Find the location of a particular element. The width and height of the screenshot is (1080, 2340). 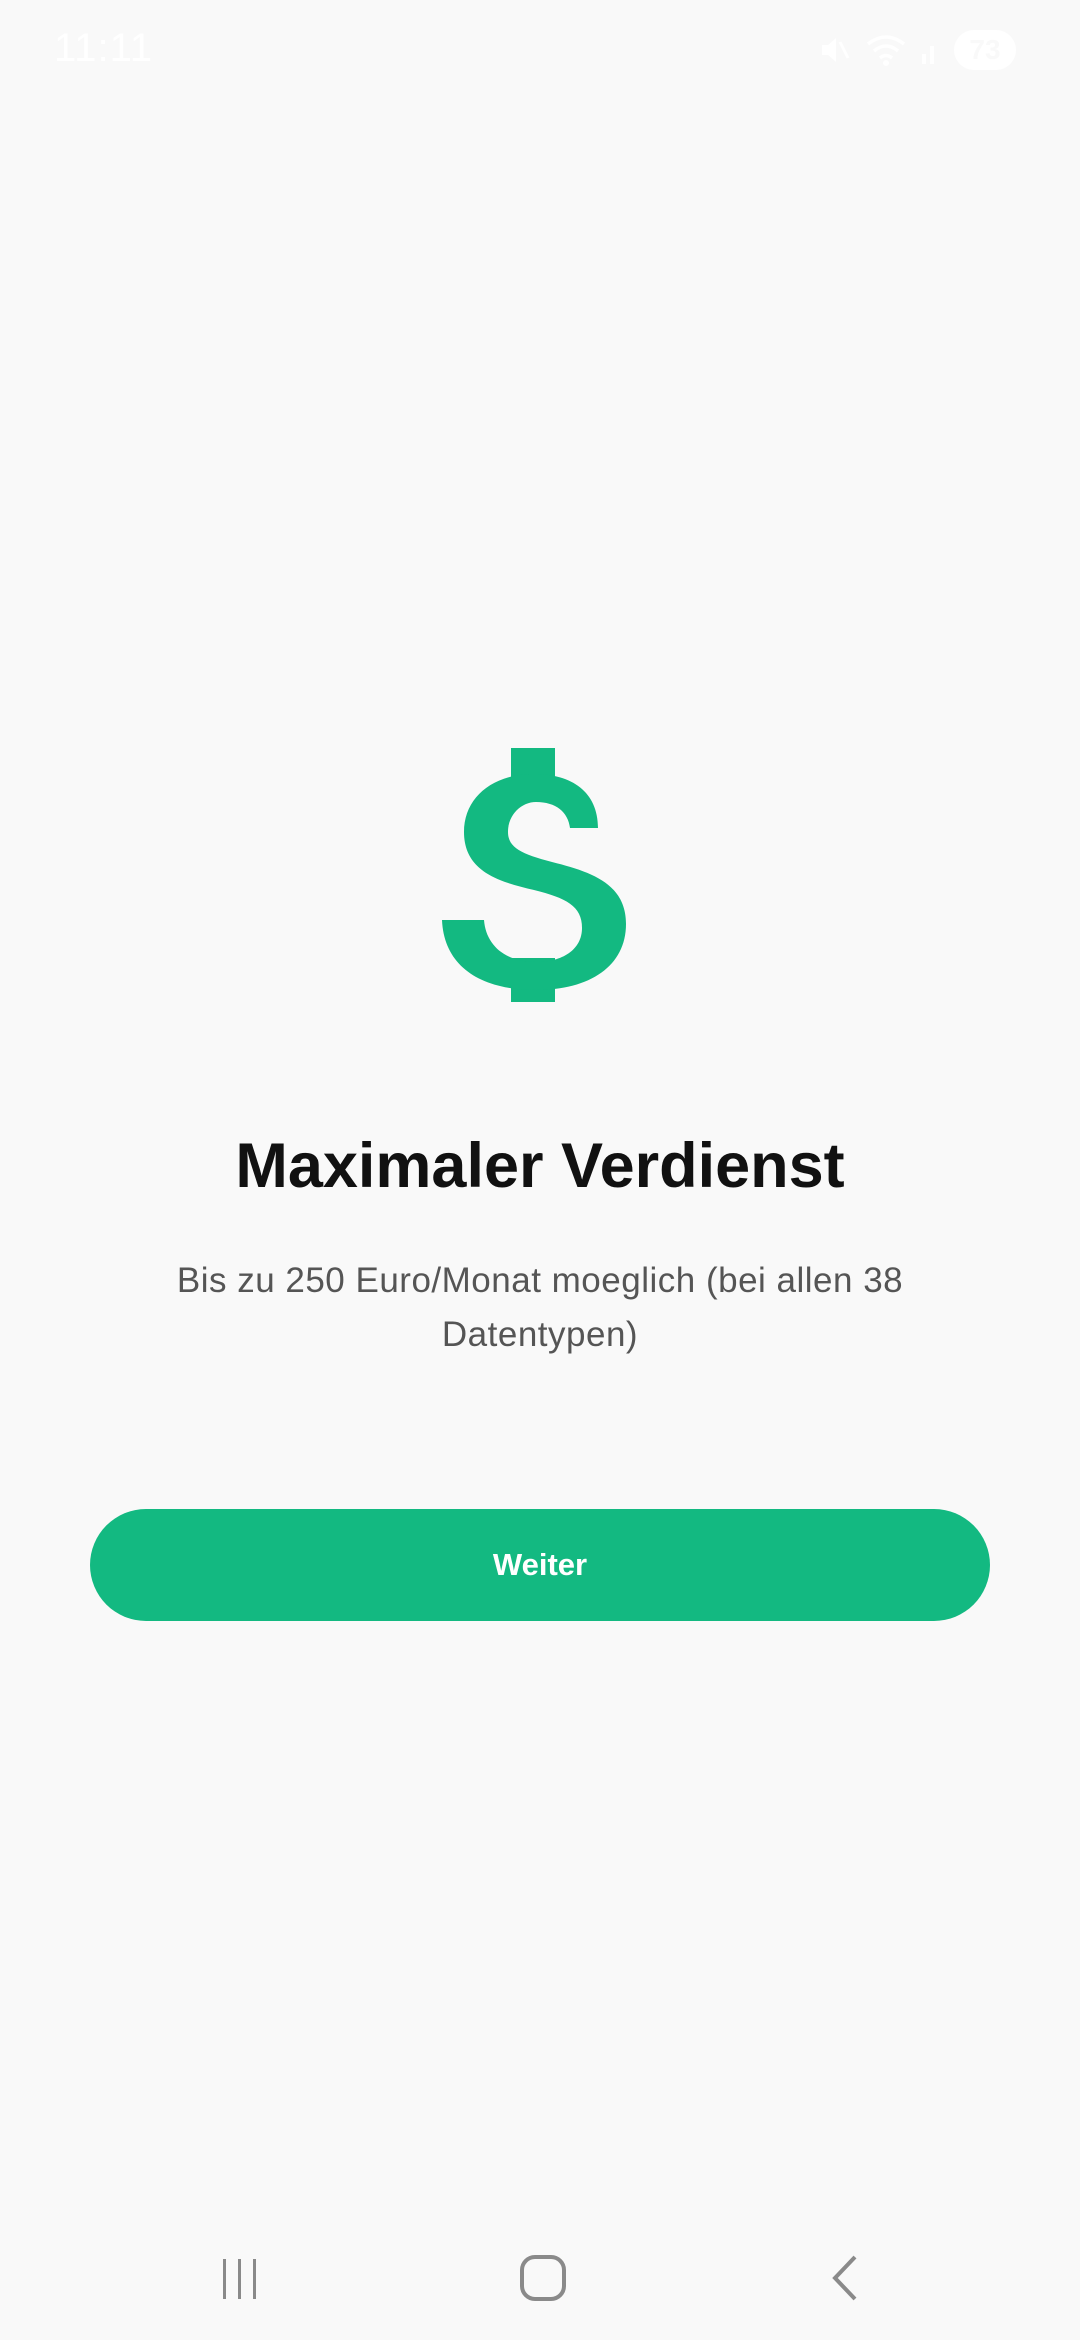

recents-button is located at coordinates (240, 2280).